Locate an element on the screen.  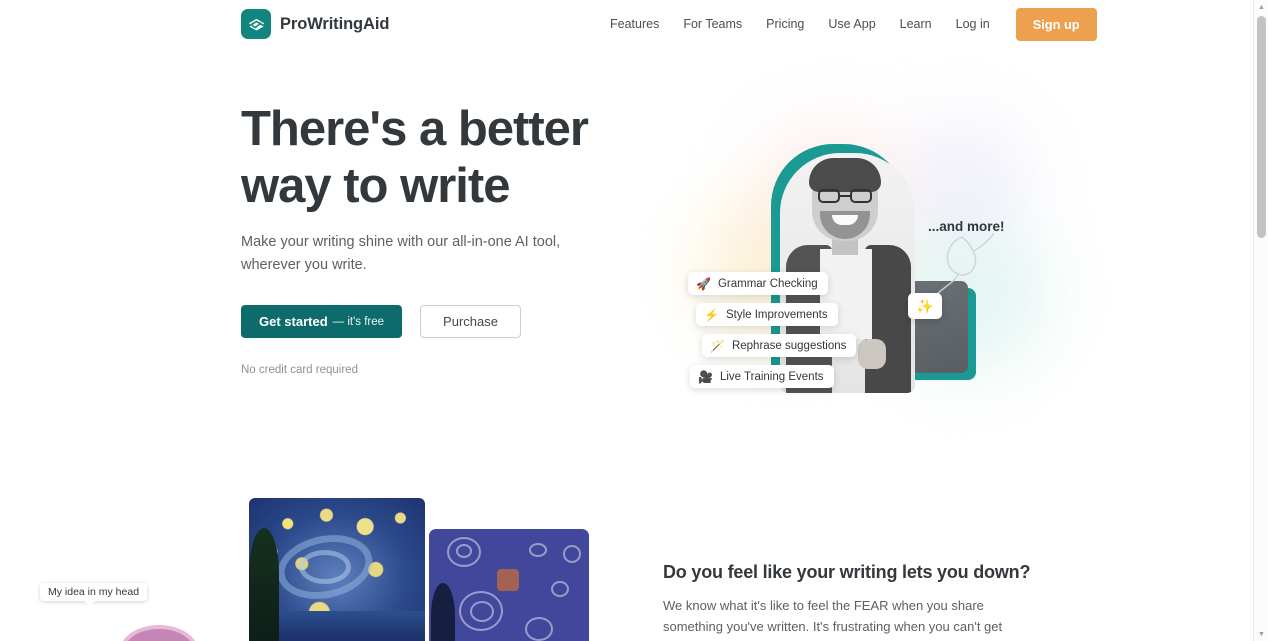
and-more-annotation: ...and more! is located at coordinates (966, 226).